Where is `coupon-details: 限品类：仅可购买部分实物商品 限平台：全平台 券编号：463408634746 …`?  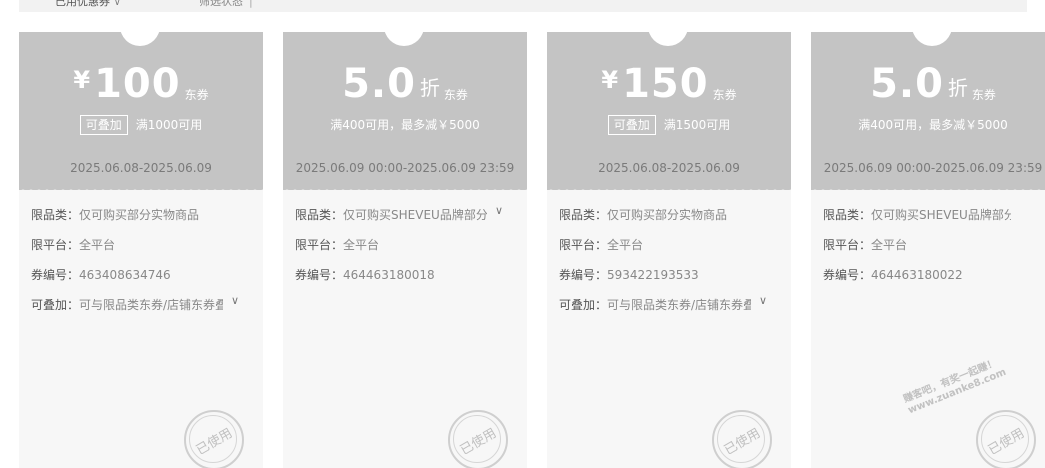 coupon-details: 限品类：仅可购买部分实物商品 限平台：全平台 券编号：463408634746 … is located at coordinates (143, 268).